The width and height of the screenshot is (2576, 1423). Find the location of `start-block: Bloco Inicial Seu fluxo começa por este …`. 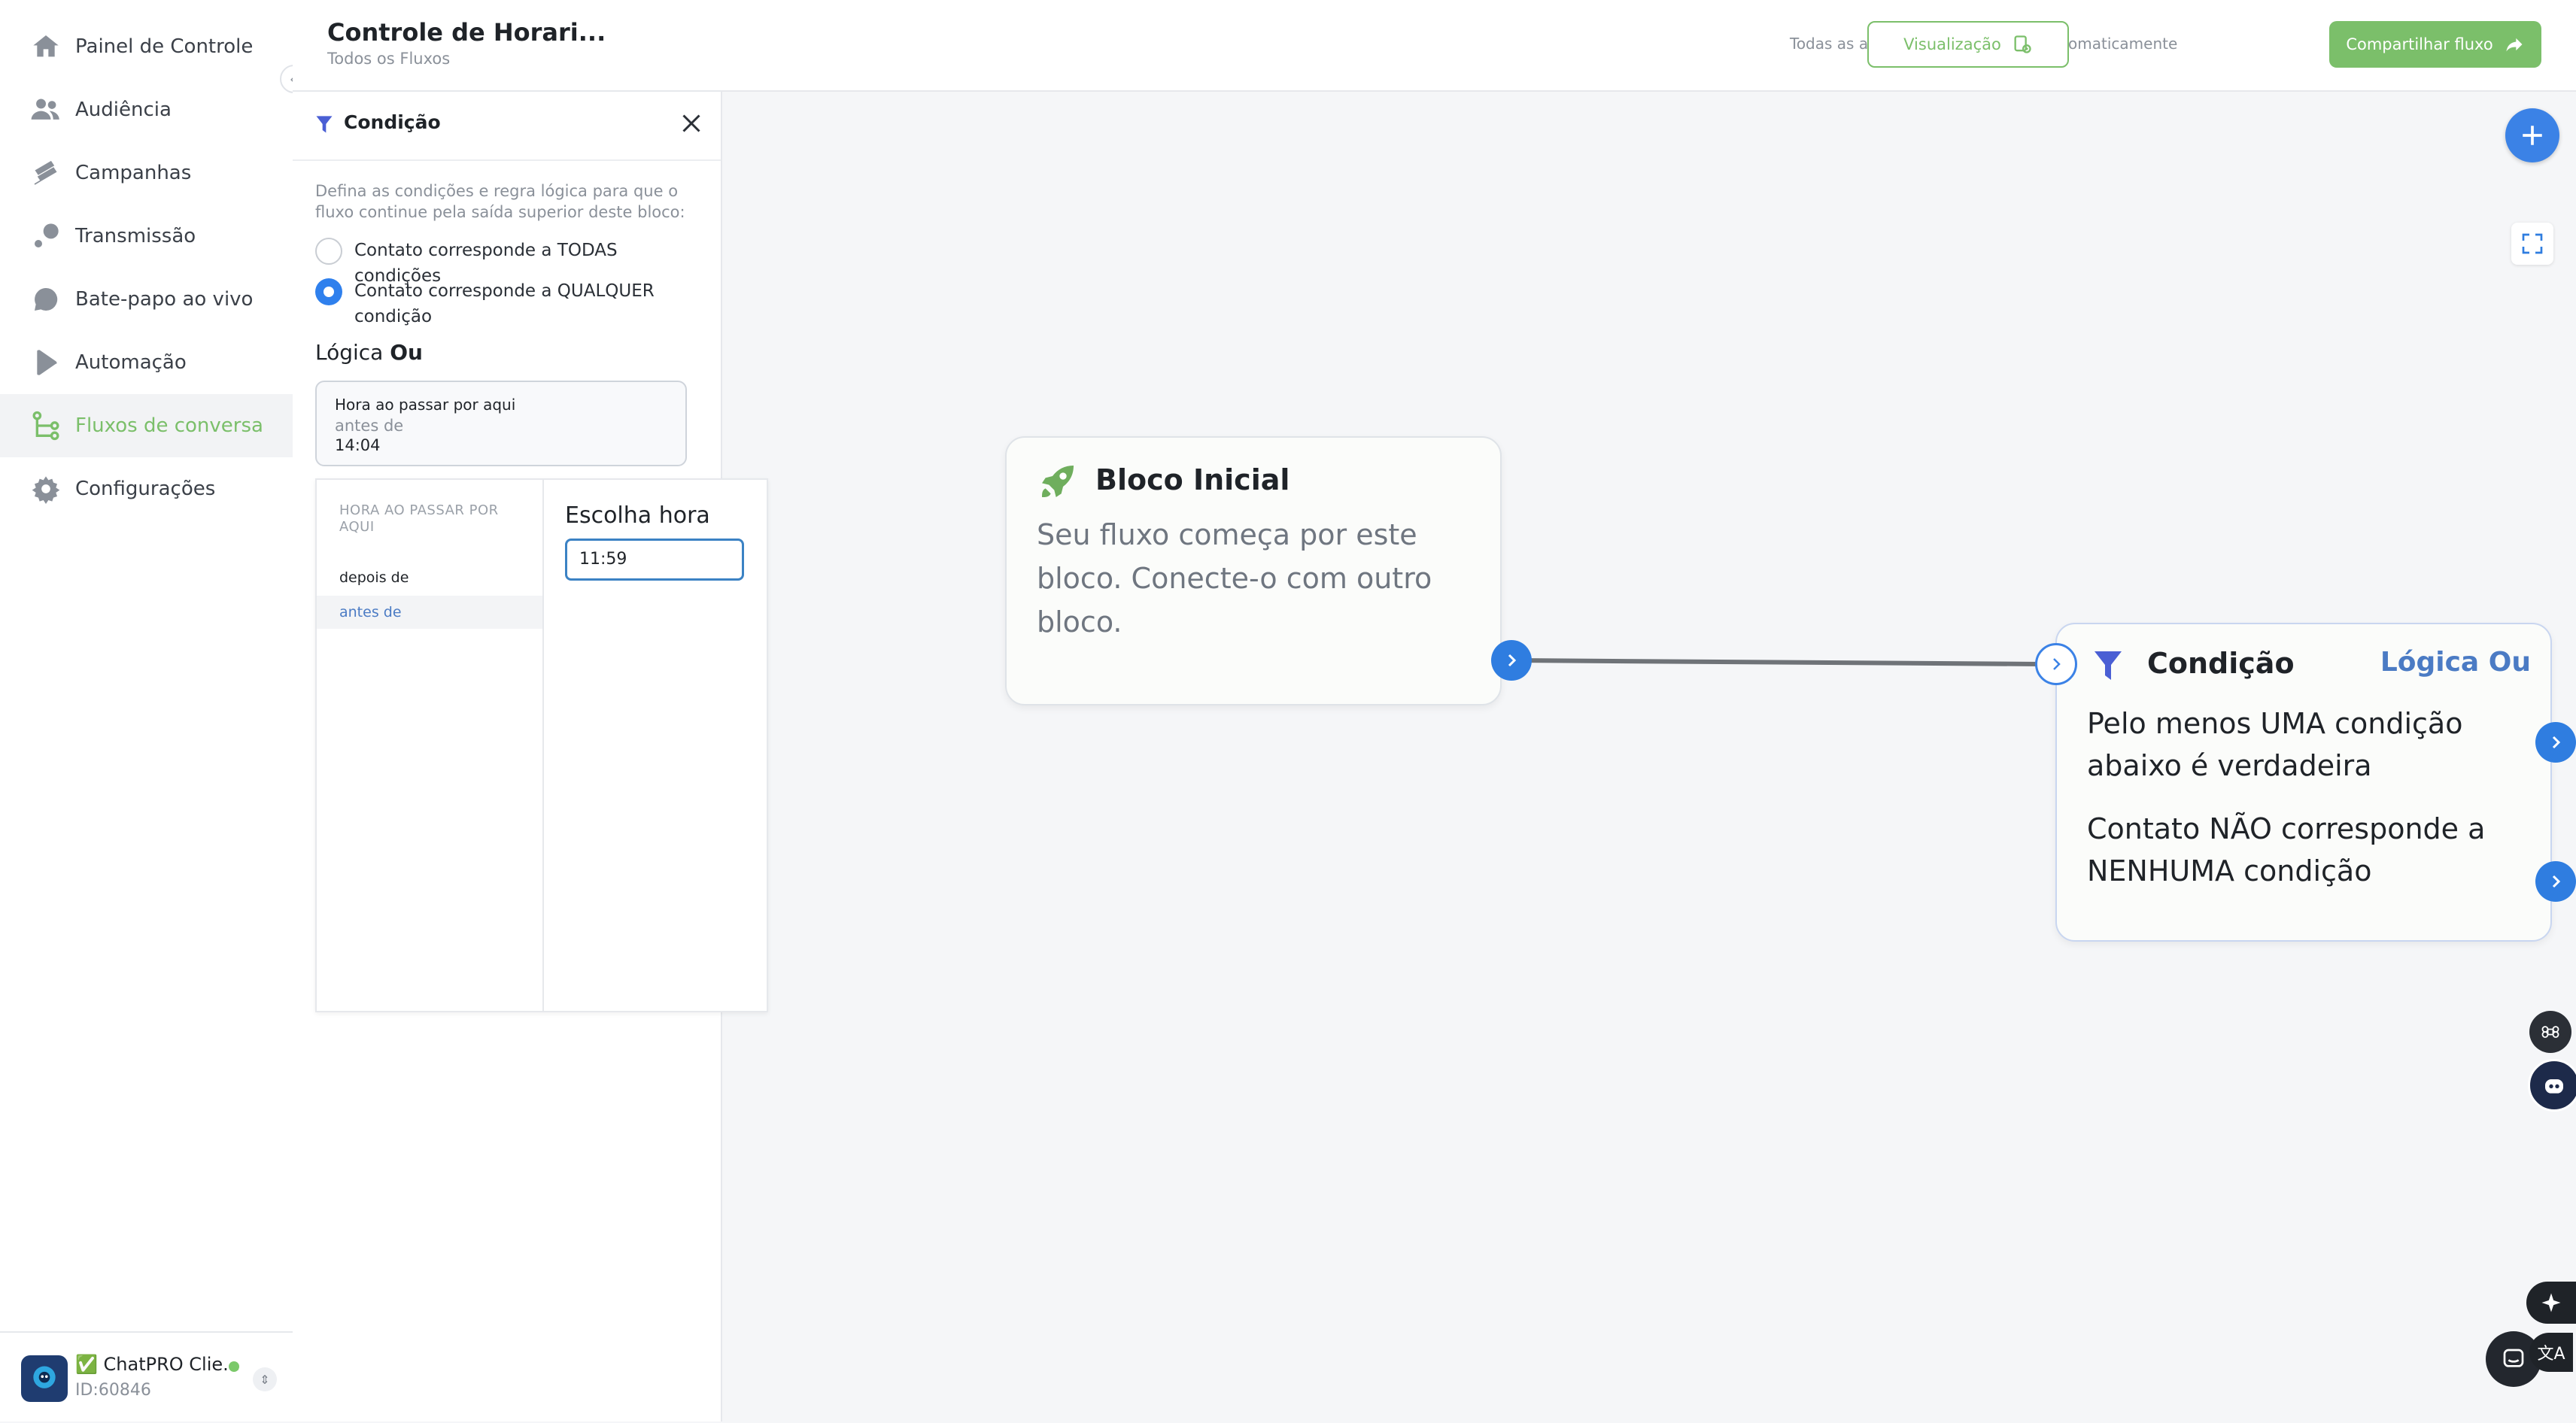

start-block: Bloco Inicial Seu fluxo começa por este … is located at coordinates (1254, 570).